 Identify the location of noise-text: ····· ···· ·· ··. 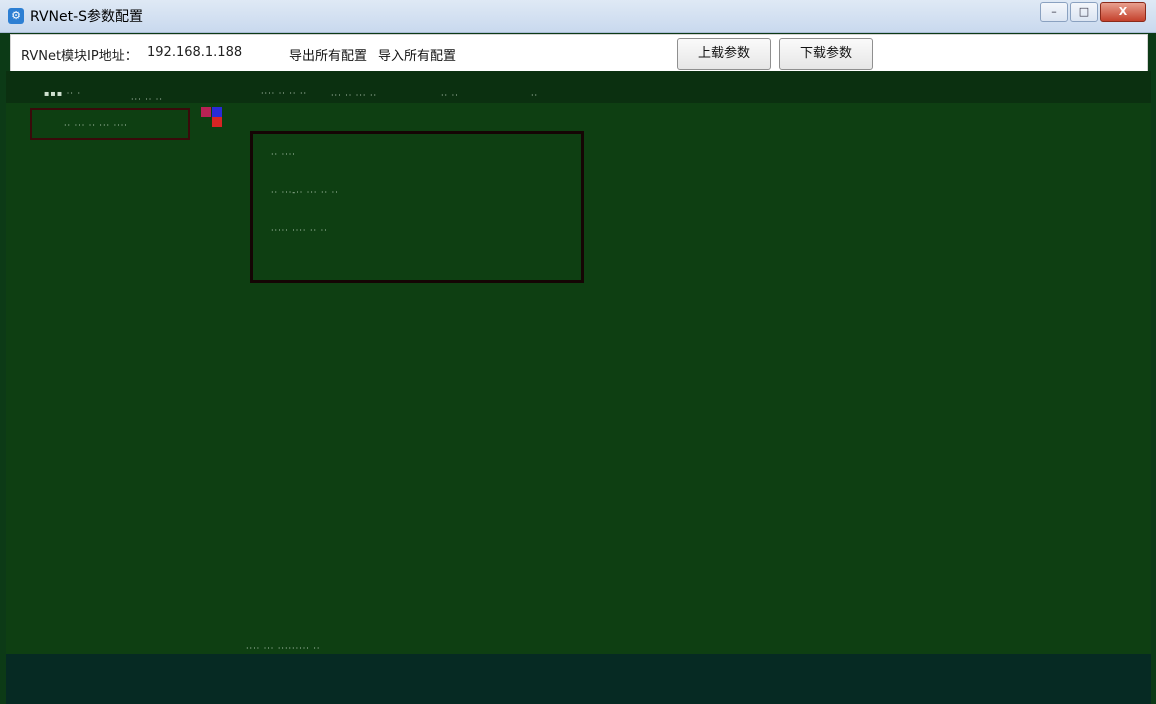
(299, 230).